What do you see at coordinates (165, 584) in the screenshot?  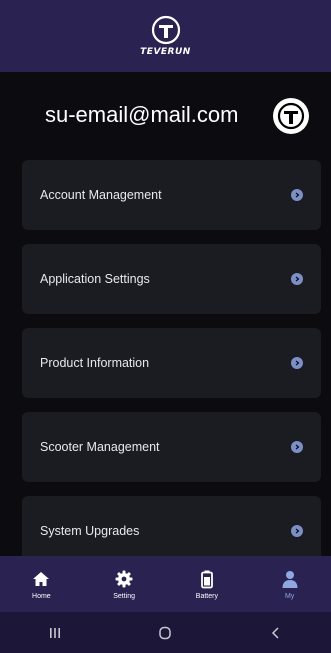 I see `bottom-tab-bar: Home Setting Battery My` at bounding box center [165, 584].